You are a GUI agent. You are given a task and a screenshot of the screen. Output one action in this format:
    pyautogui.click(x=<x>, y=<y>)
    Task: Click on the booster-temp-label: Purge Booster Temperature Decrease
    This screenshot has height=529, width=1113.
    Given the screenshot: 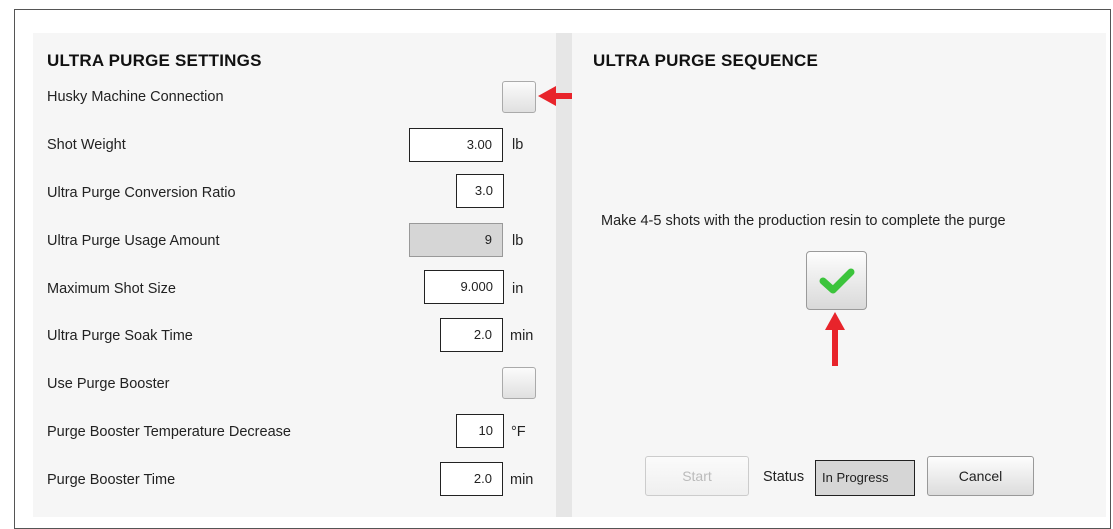 What is the action you would take?
    pyautogui.click(x=169, y=432)
    